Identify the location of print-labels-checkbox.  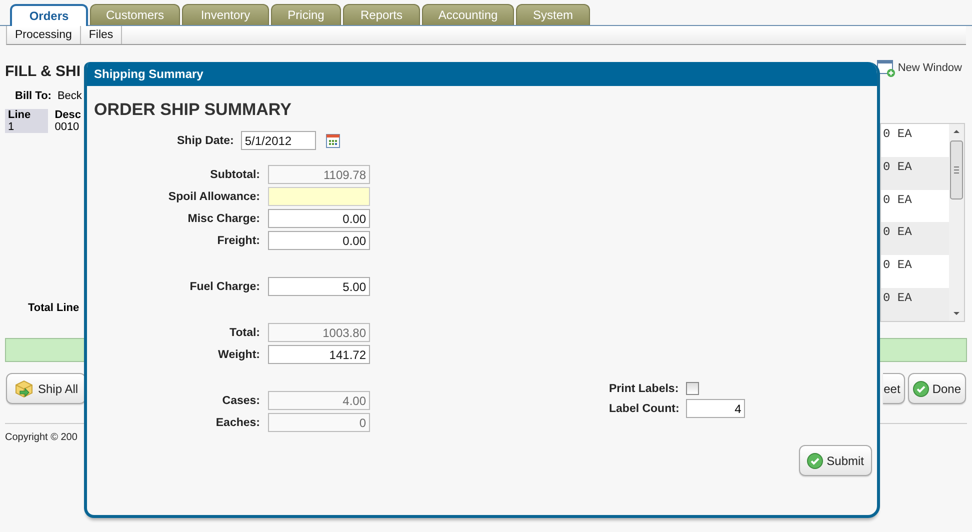
(693, 388).